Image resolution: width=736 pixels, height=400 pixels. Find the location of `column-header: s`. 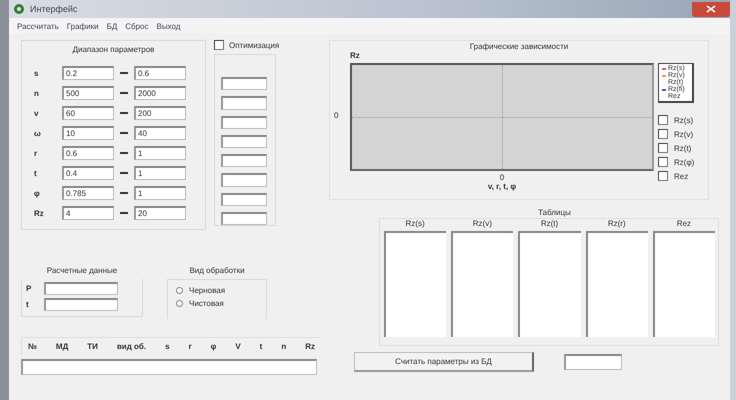

column-header: s is located at coordinates (167, 346).